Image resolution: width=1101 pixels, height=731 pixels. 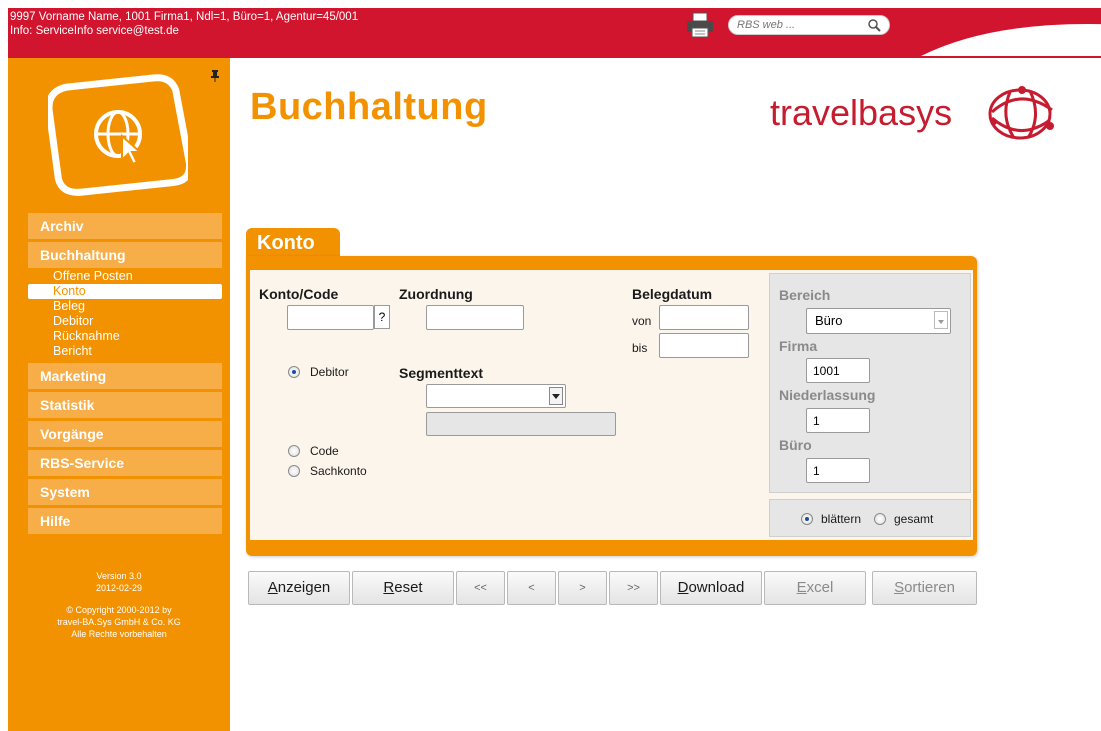 What do you see at coordinates (369, 107) in the screenshot?
I see `page-title: Buchhaltung` at bounding box center [369, 107].